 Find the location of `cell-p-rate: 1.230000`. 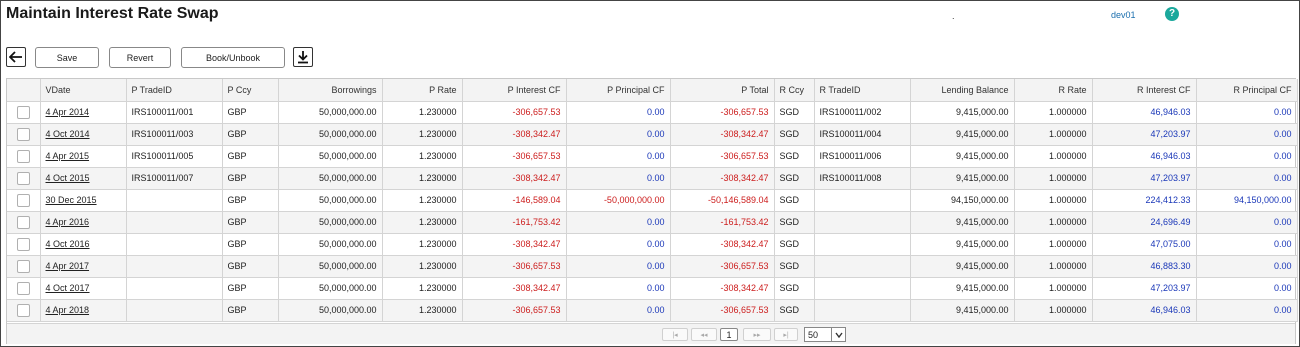

cell-p-rate: 1.230000 is located at coordinates (422, 266).